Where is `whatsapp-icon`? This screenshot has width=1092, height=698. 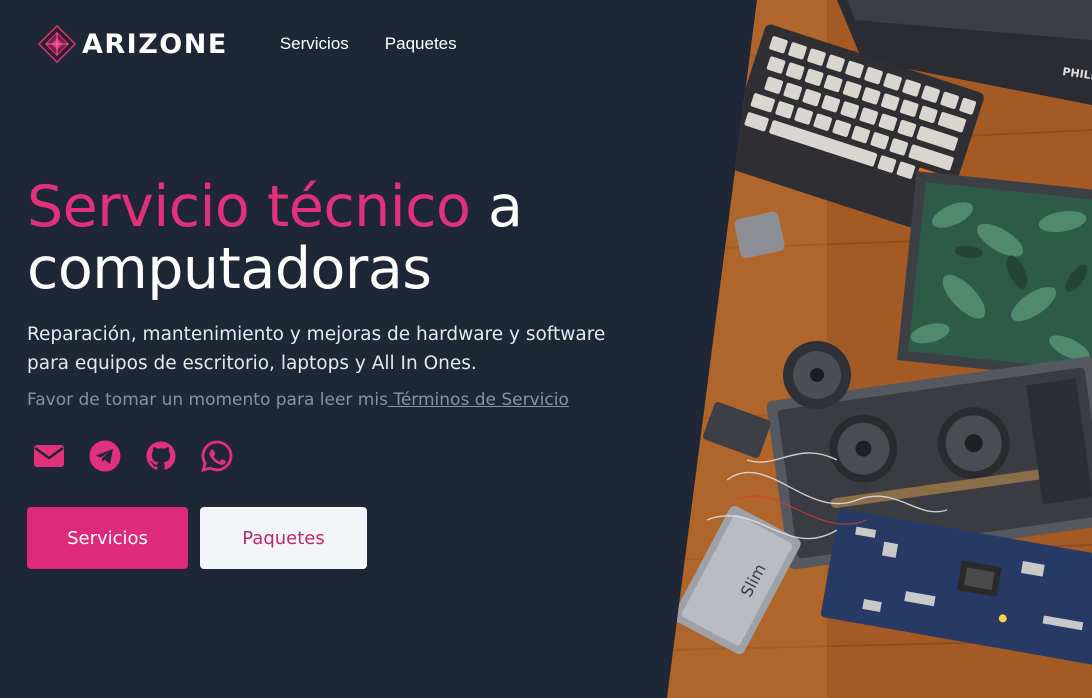
whatsapp-icon is located at coordinates (217, 456).